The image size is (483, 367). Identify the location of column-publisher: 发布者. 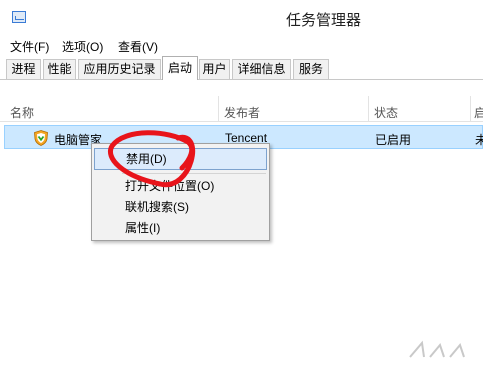
(242, 112).